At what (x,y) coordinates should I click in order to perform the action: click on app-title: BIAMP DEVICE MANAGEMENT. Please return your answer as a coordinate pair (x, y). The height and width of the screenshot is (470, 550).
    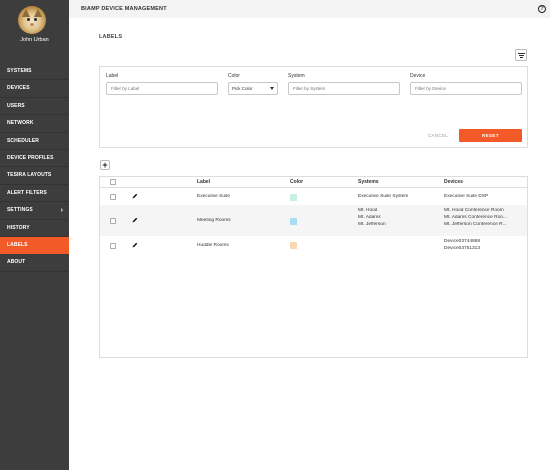
    Looking at the image, I should click on (124, 9).